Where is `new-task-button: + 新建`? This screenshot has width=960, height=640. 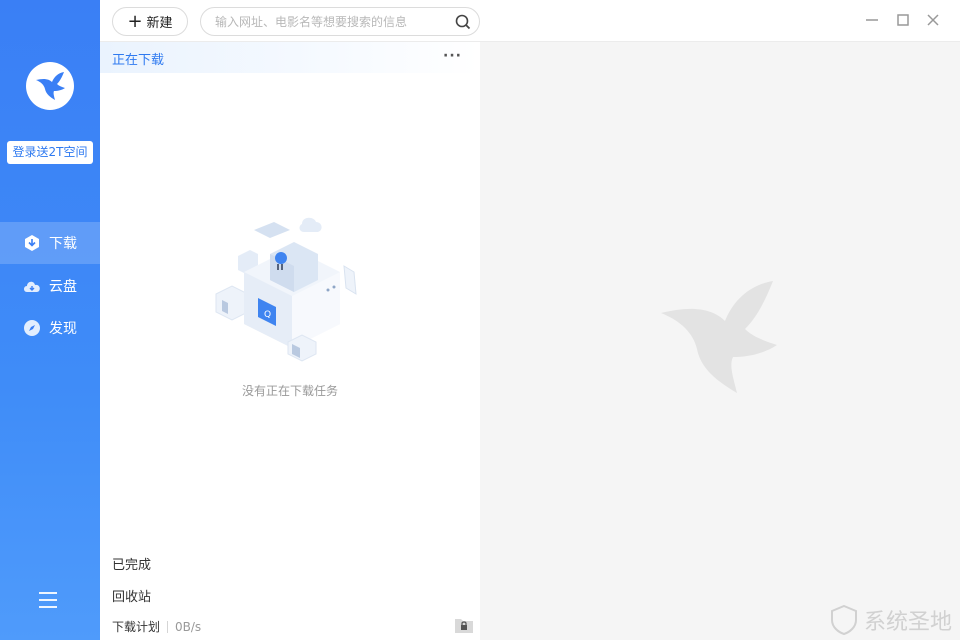
new-task-button: + 新建 is located at coordinates (150, 21).